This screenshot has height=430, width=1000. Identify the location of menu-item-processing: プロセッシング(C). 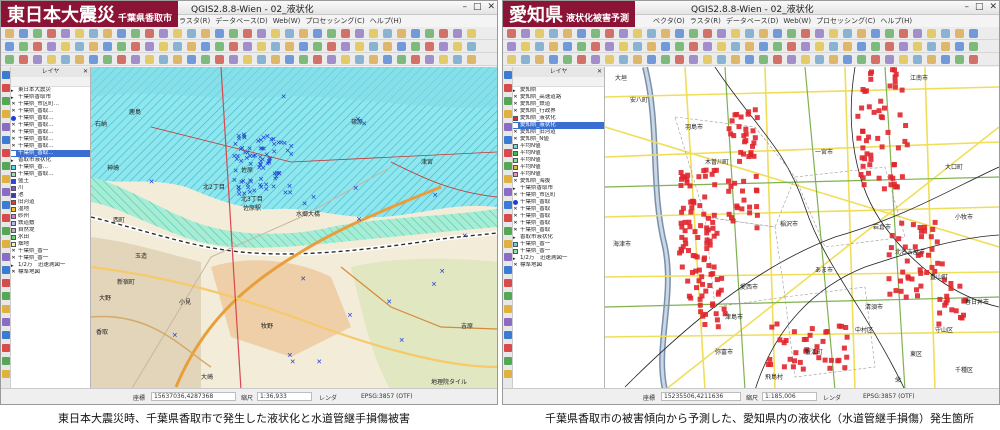
(334, 21).